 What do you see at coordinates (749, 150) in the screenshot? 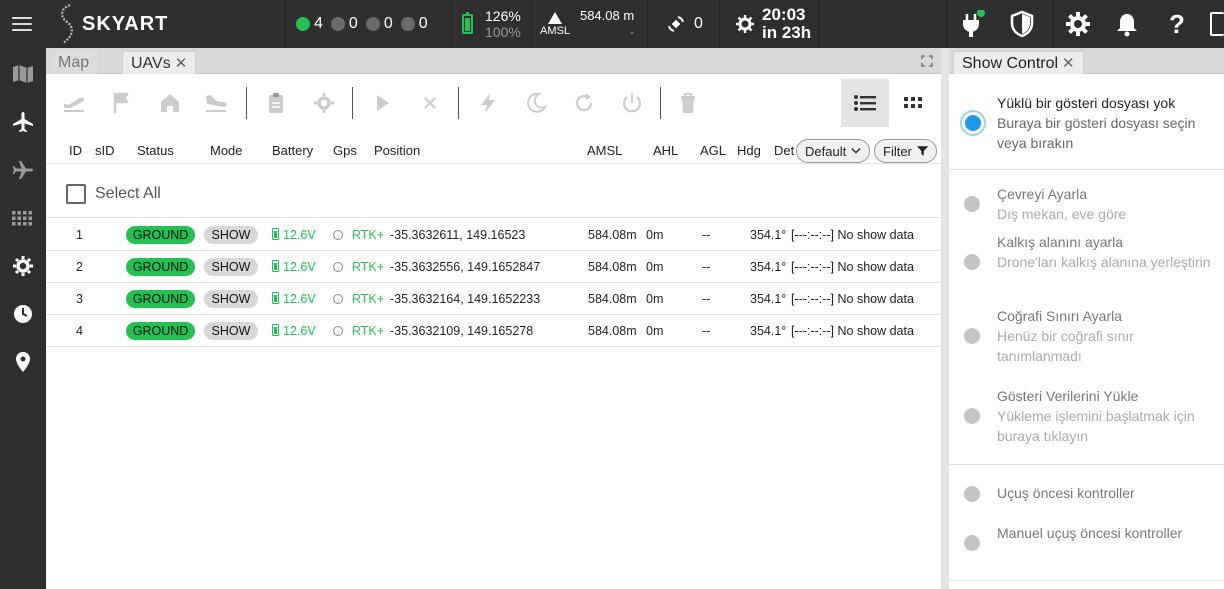
I see `col-hdg: Hdg` at bounding box center [749, 150].